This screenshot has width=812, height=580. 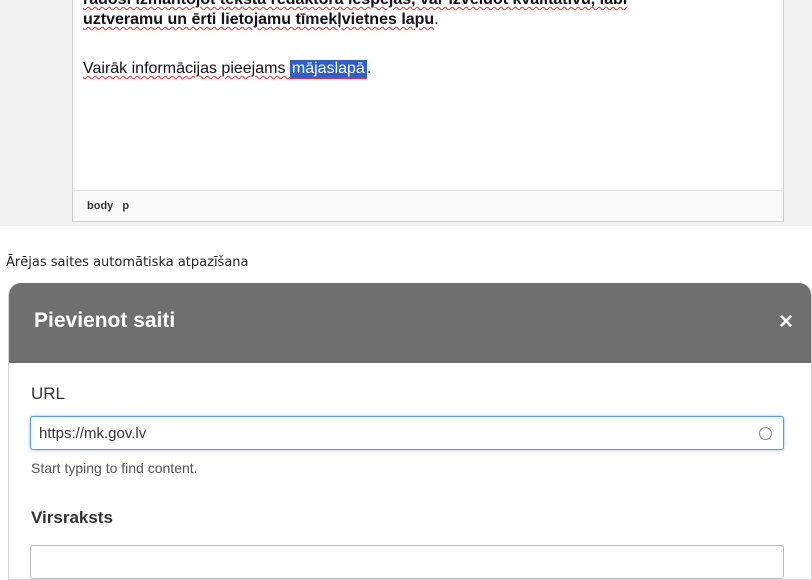 What do you see at coordinates (407, 433) in the screenshot?
I see `url-input` at bounding box center [407, 433].